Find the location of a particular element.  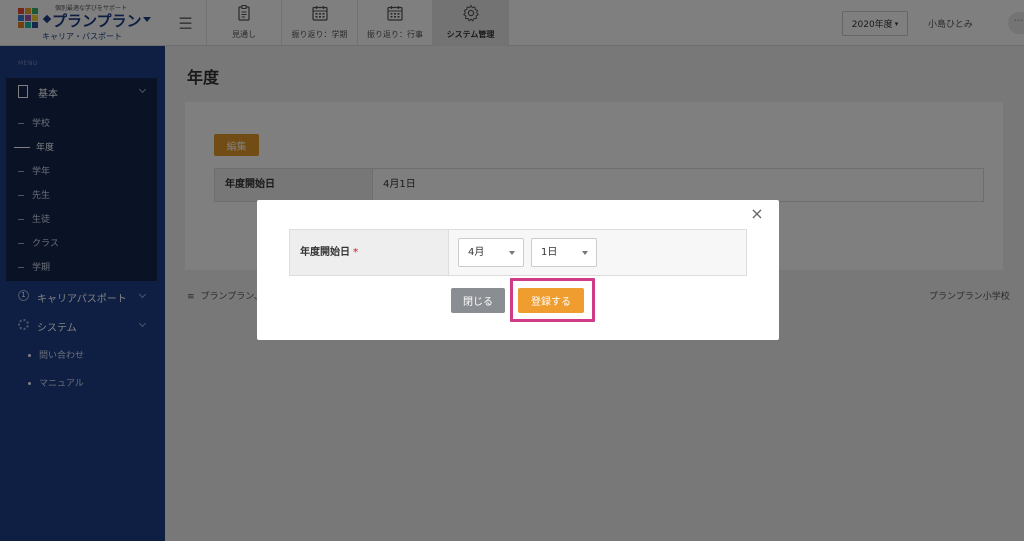

edit-modal: × 年度開始日 * 4月 1日 閉じる 登録する is located at coordinates (518, 270).